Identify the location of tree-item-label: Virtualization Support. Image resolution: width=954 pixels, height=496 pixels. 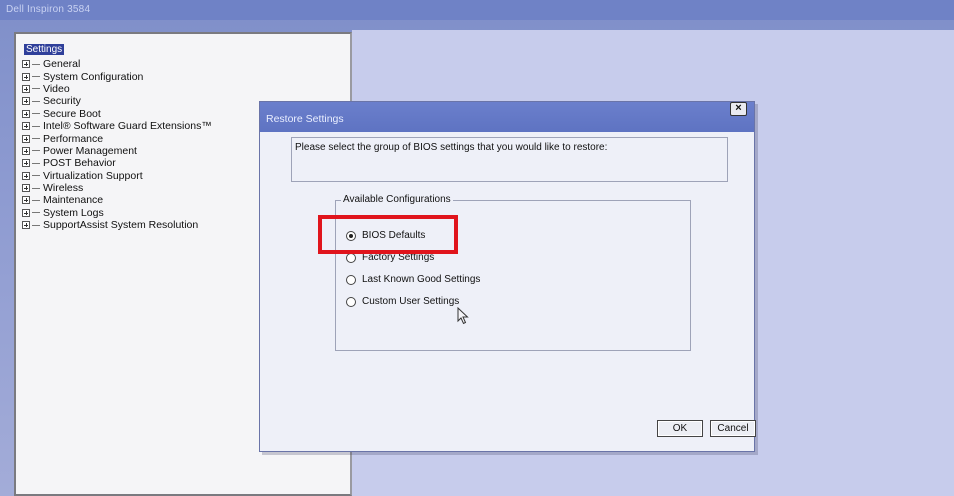
(93, 175).